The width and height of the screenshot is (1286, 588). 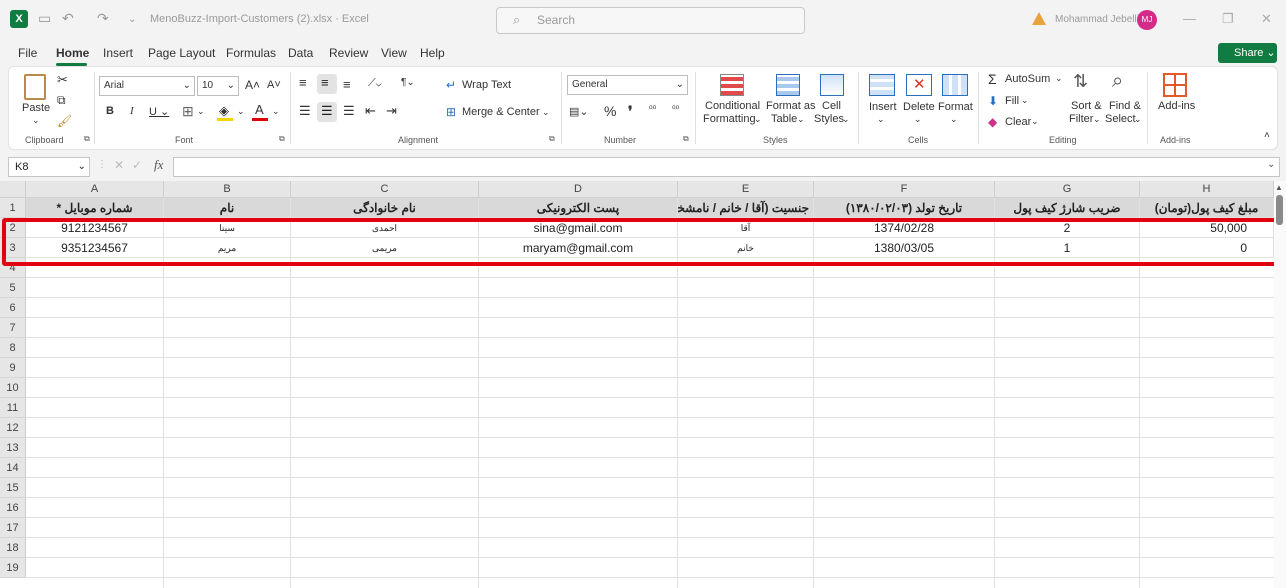 What do you see at coordinates (13, 428) in the screenshot?
I see `row-header-12: 12` at bounding box center [13, 428].